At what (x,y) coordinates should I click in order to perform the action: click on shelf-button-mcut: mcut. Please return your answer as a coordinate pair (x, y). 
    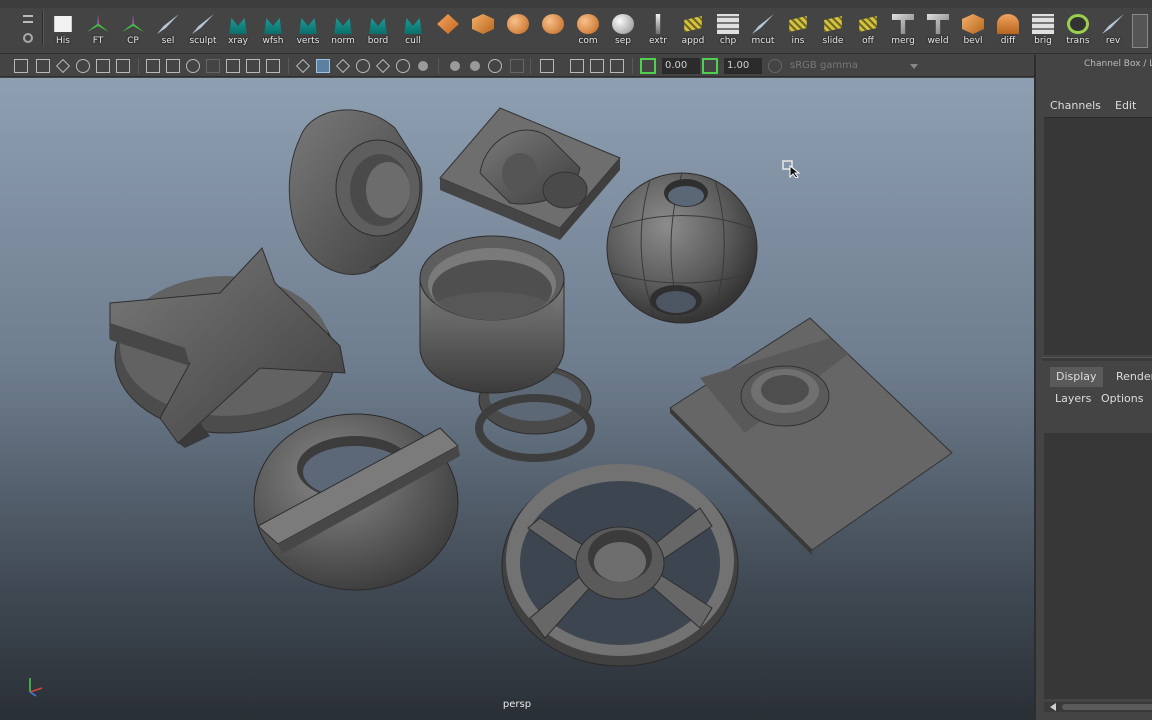
    Looking at the image, I should click on (763, 29).